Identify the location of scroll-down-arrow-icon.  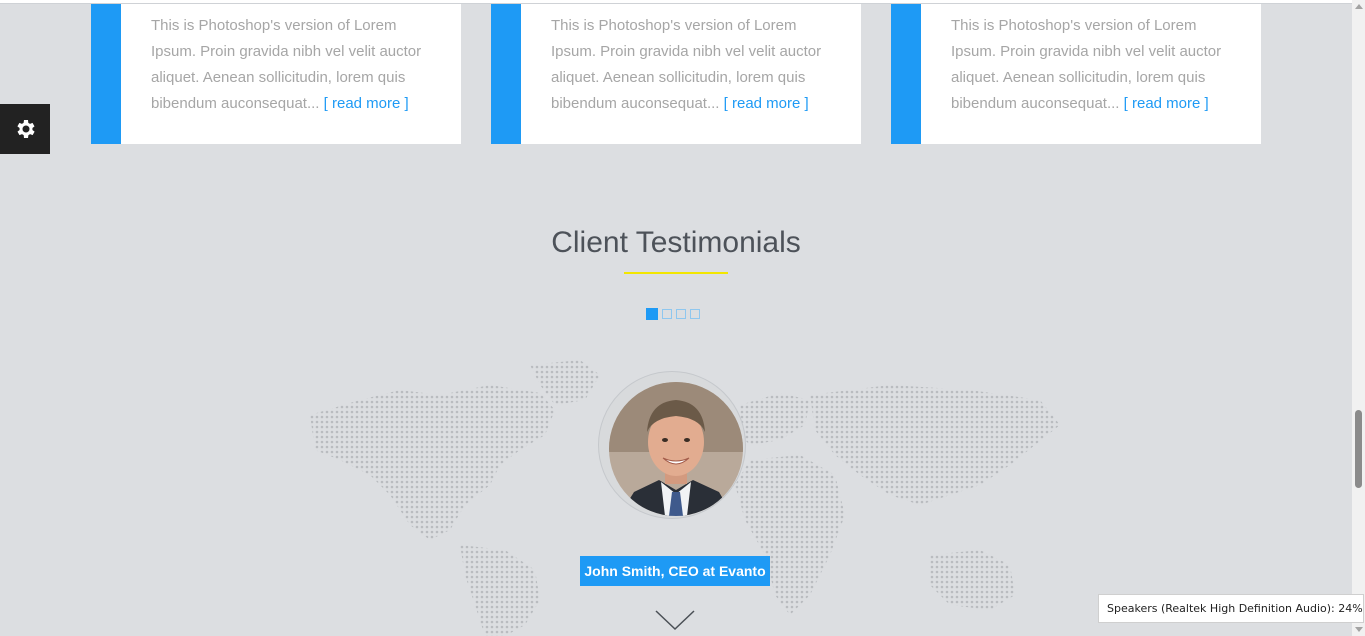
(1359, 629).